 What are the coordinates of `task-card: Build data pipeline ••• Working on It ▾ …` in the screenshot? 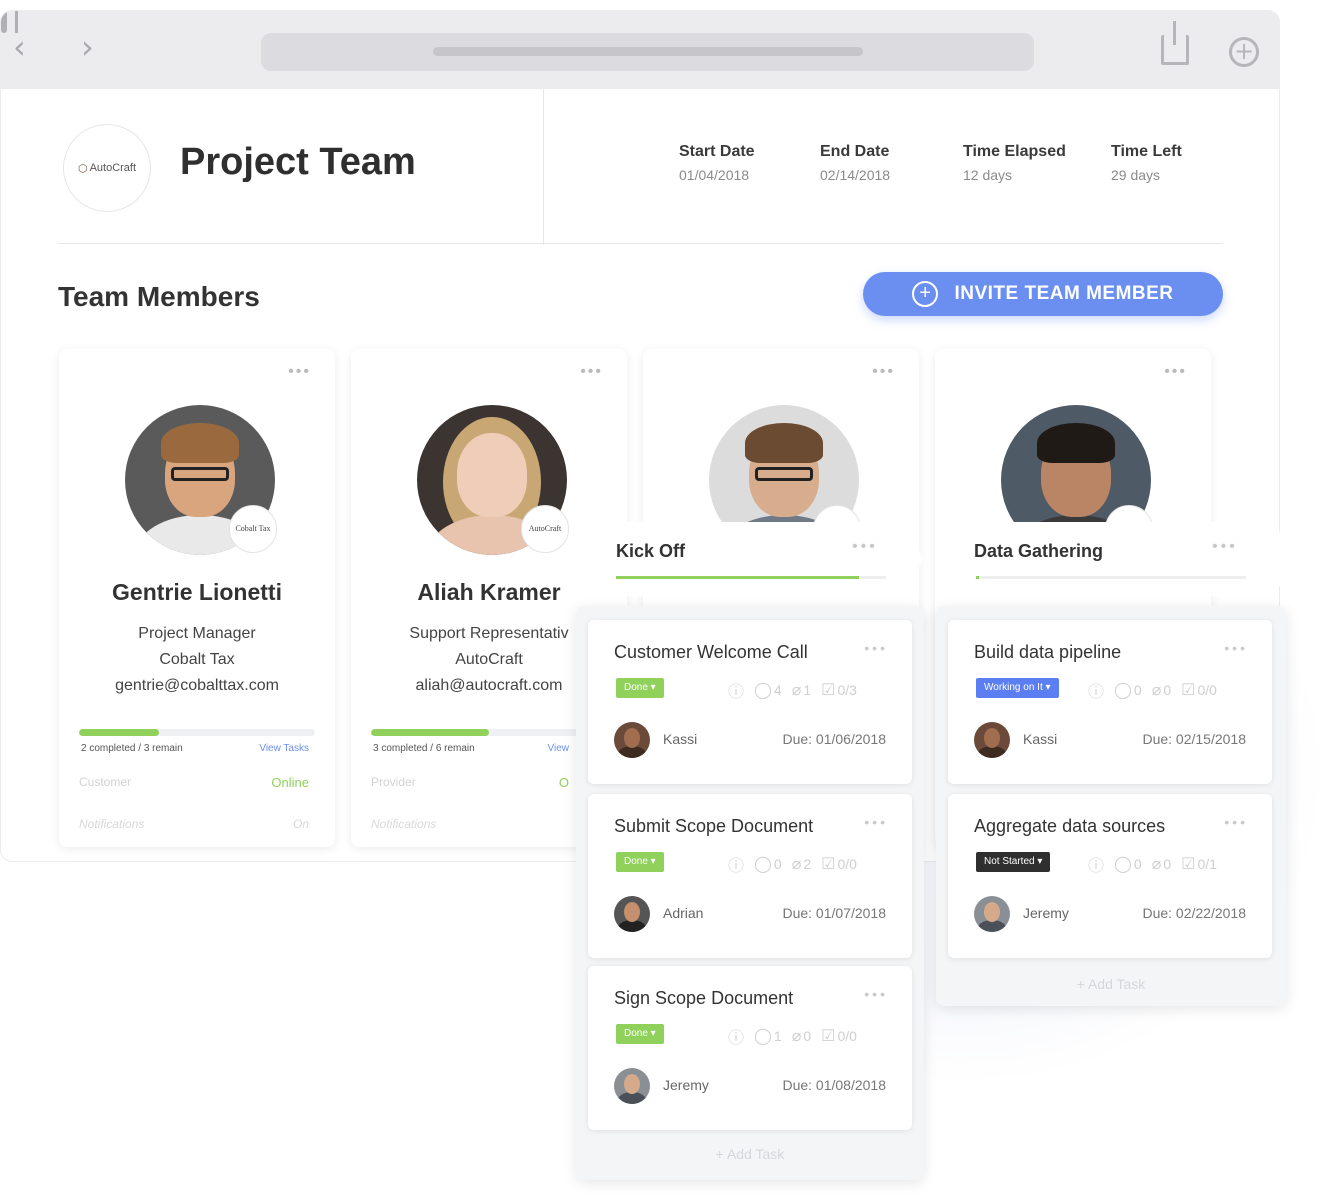 It's located at (1110, 702).